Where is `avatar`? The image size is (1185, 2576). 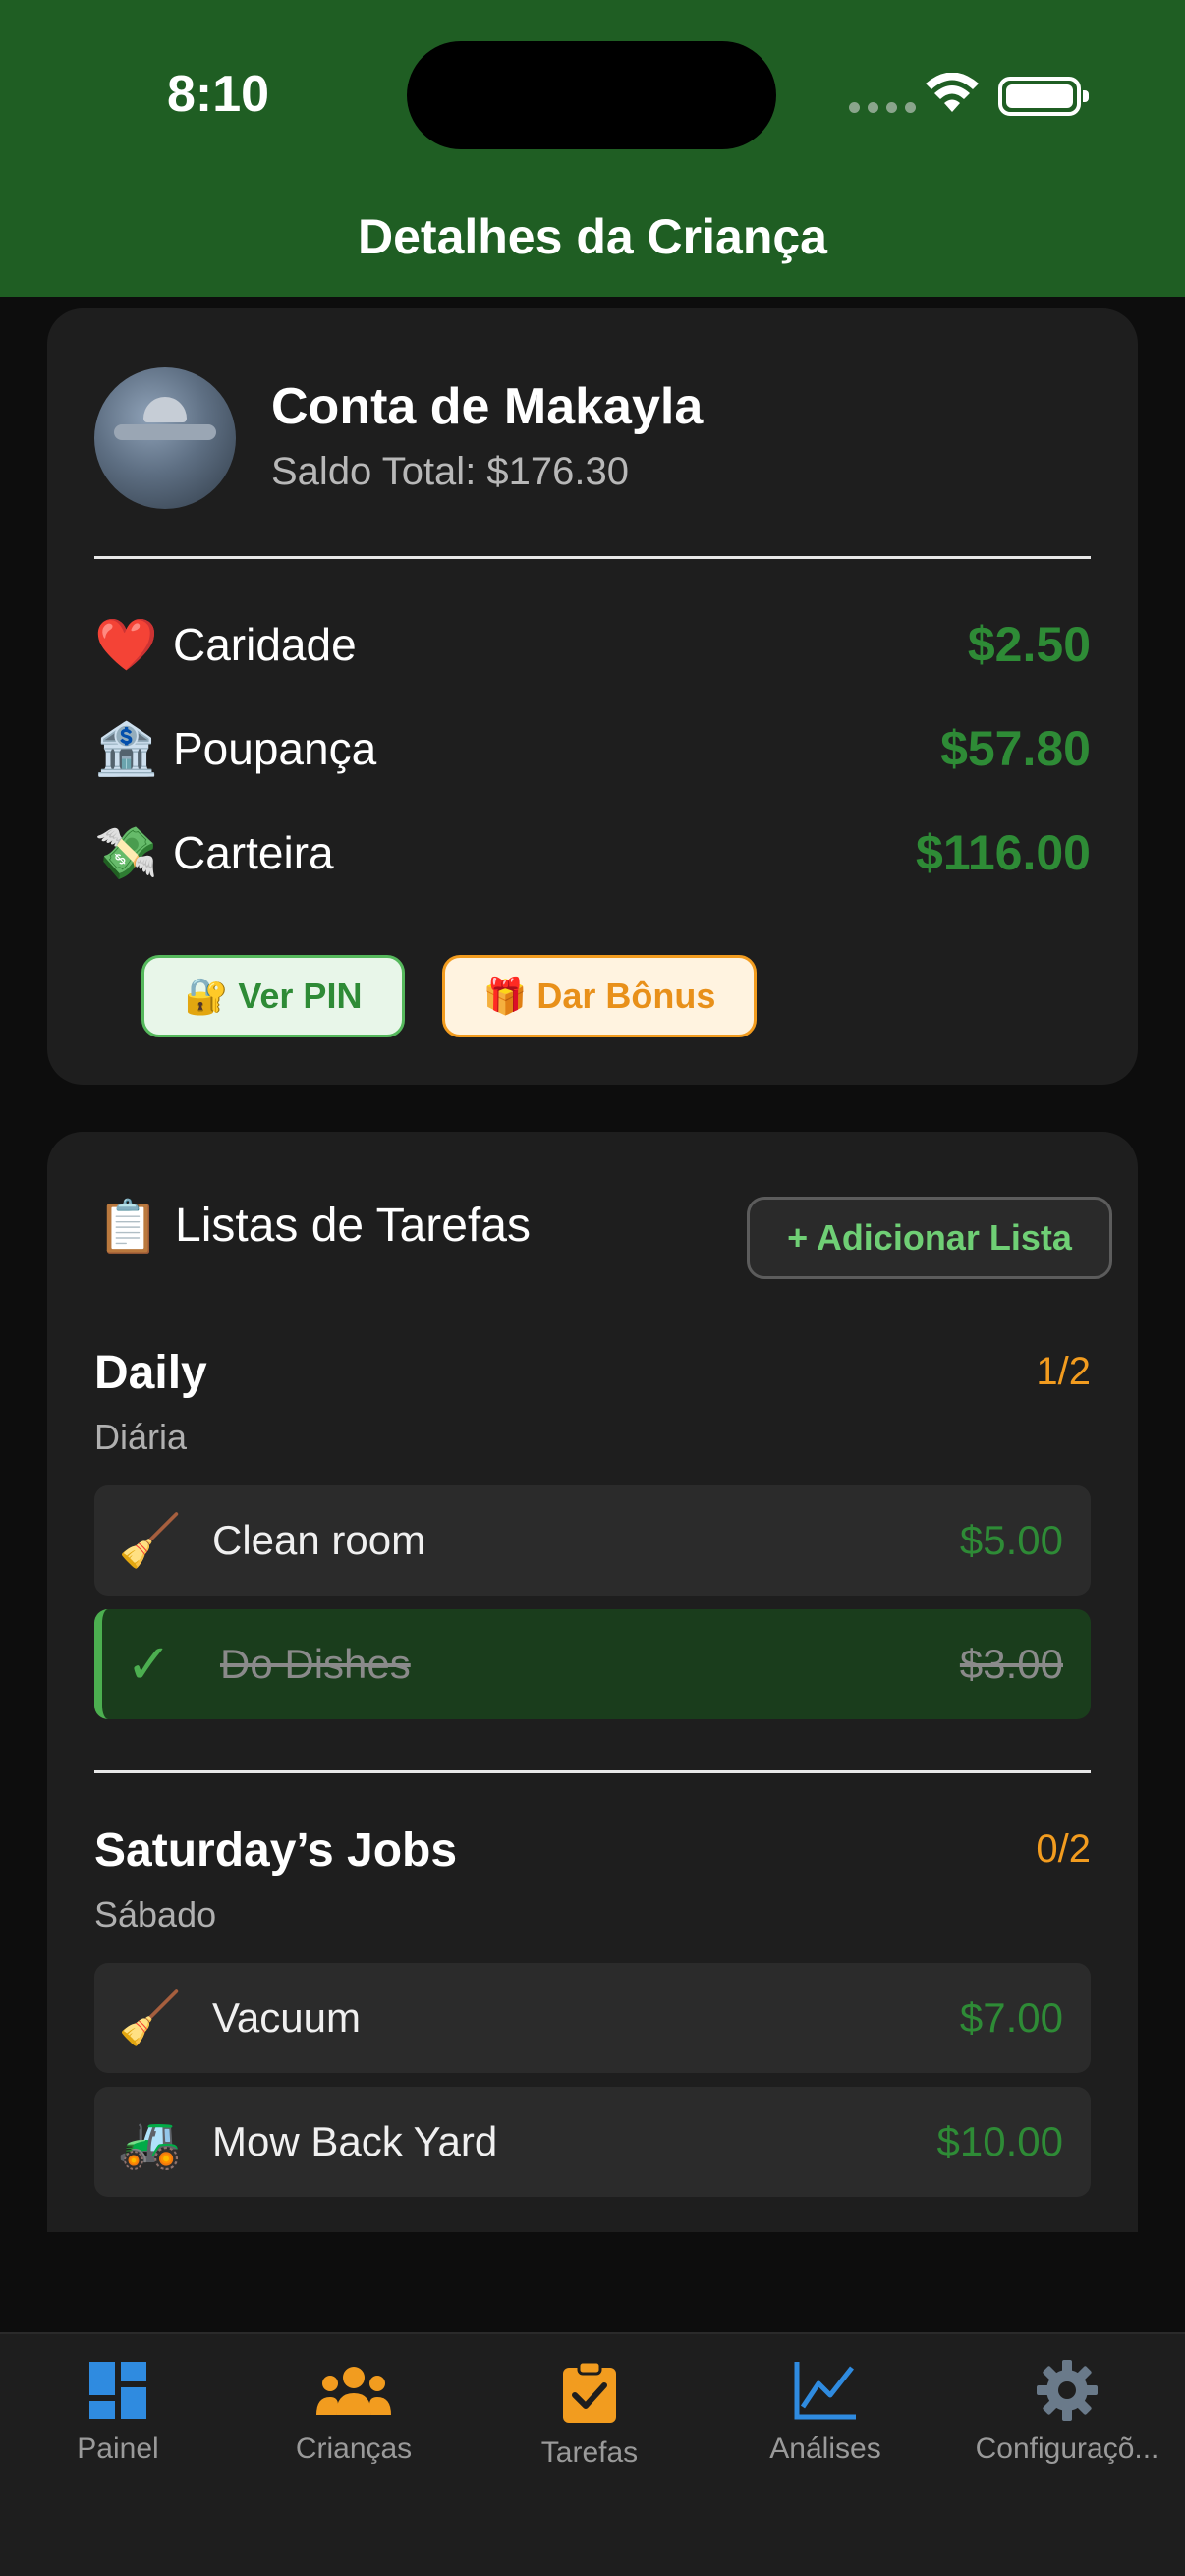 avatar is located at coordinates (165, 438).